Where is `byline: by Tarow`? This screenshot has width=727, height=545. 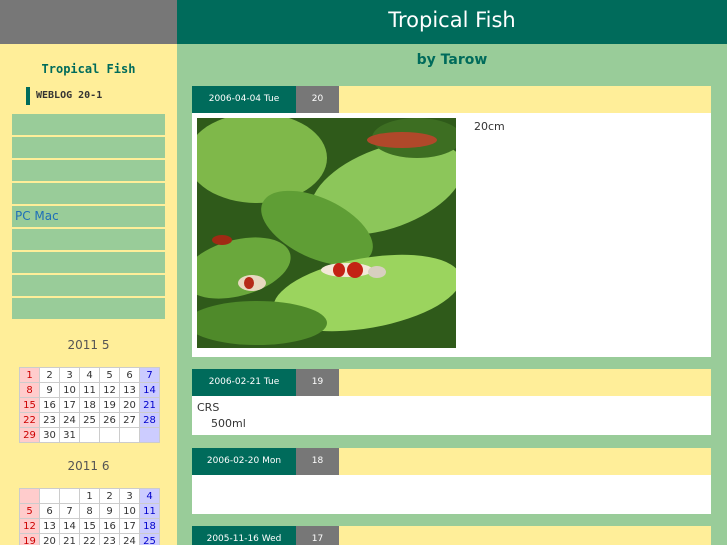
byline: by Tarow is located at coordinates (452, 60).